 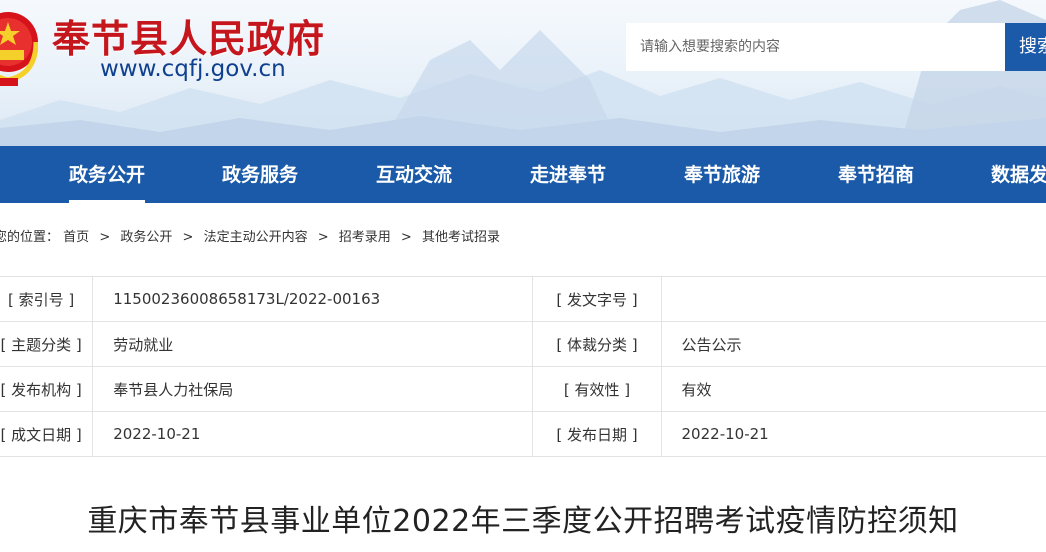 I want to click on breadcrumb-gov-affairs-open: 政务公开, so click(x=146, y=237).